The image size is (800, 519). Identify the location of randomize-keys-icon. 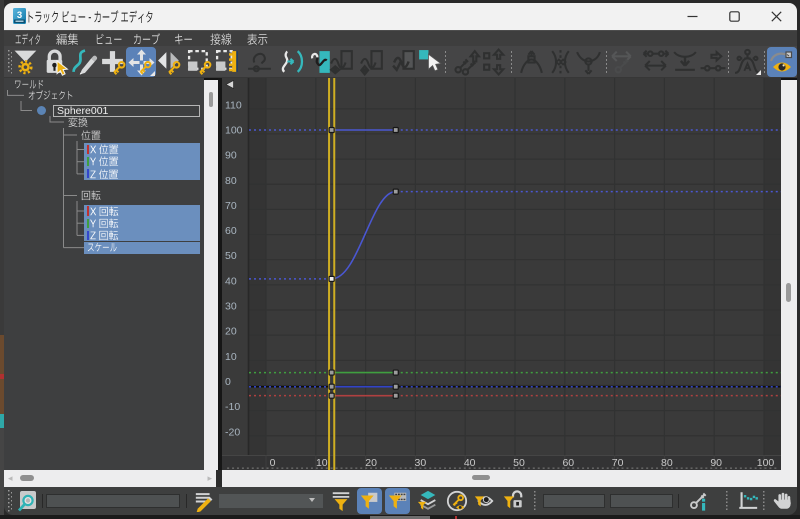
(495, 62).